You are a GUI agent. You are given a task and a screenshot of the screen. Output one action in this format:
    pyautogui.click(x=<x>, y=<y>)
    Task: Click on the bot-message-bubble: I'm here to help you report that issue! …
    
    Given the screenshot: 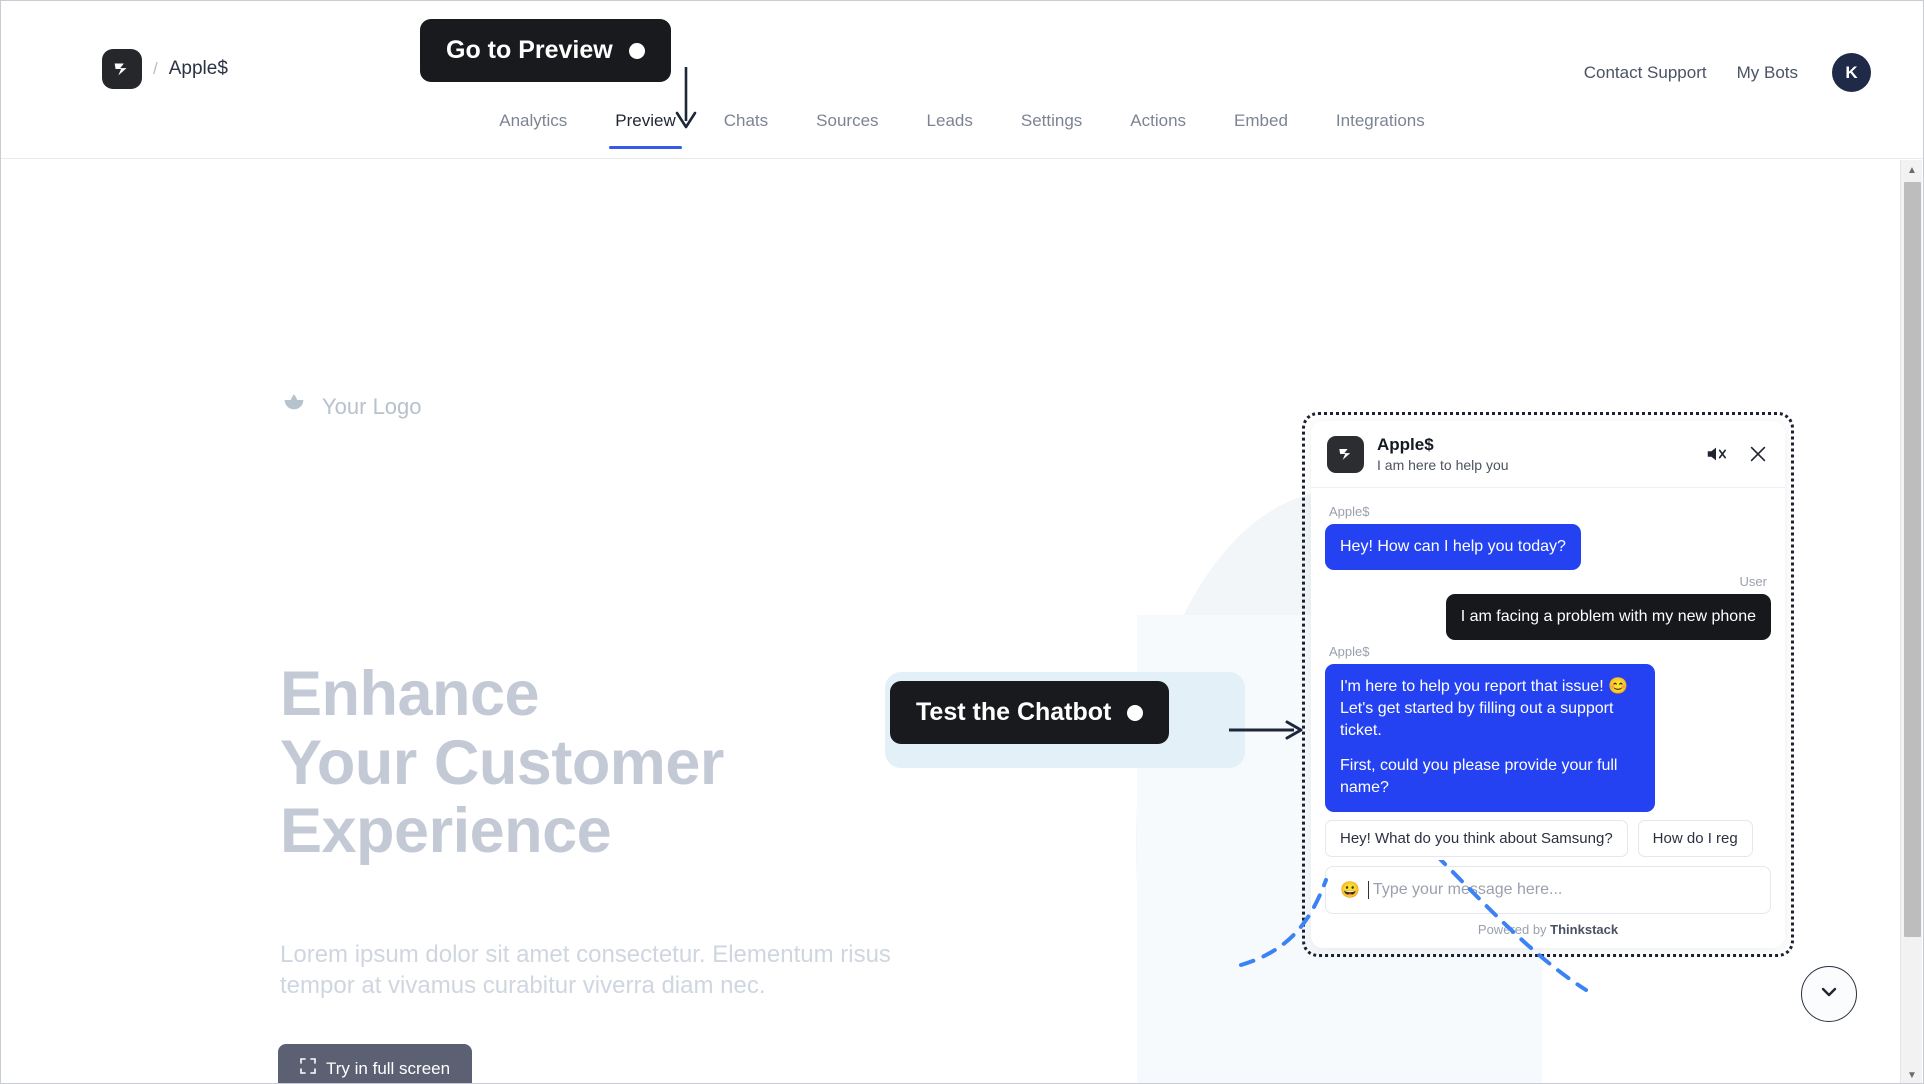 What is the action you would take?
    pyautogui.click(x=1490, y=738)
    